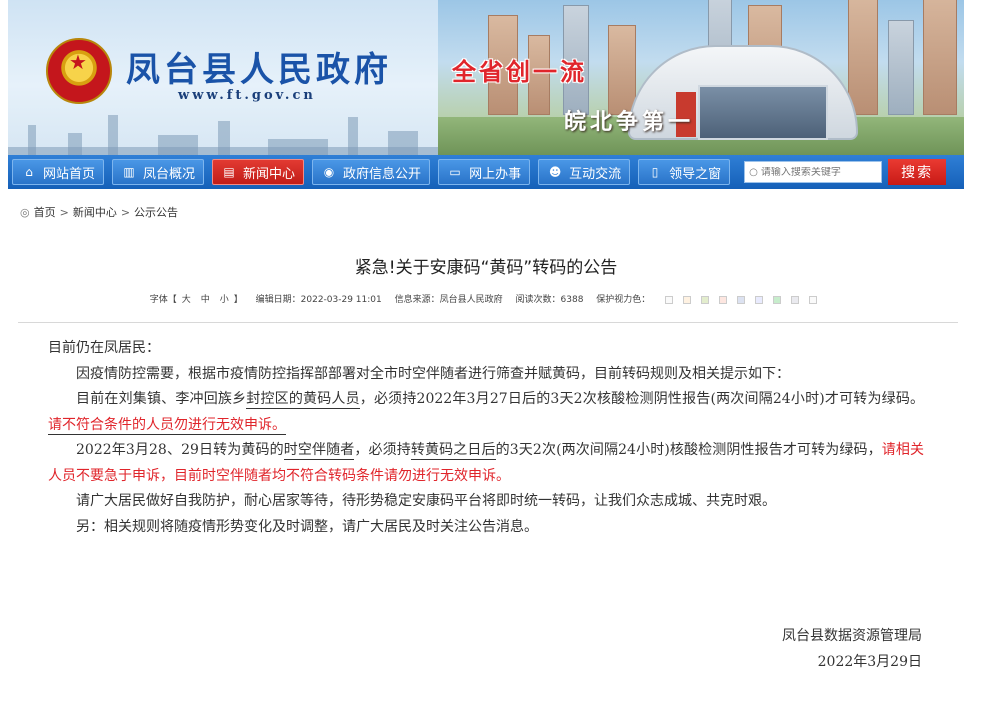 This screenshot has width=1000, height=708. I want to click on text-run: 目前在刘集镇、李冲回族乡, so click(161, 399).